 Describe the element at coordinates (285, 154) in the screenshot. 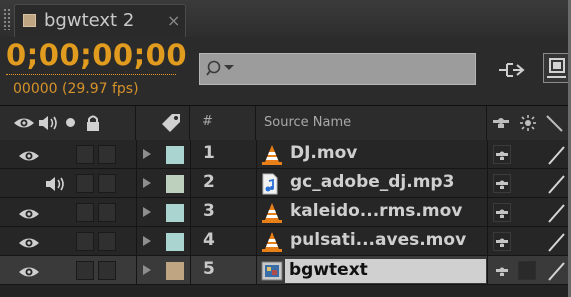

I see `layer-row: 1 DJ.mov` at that location.